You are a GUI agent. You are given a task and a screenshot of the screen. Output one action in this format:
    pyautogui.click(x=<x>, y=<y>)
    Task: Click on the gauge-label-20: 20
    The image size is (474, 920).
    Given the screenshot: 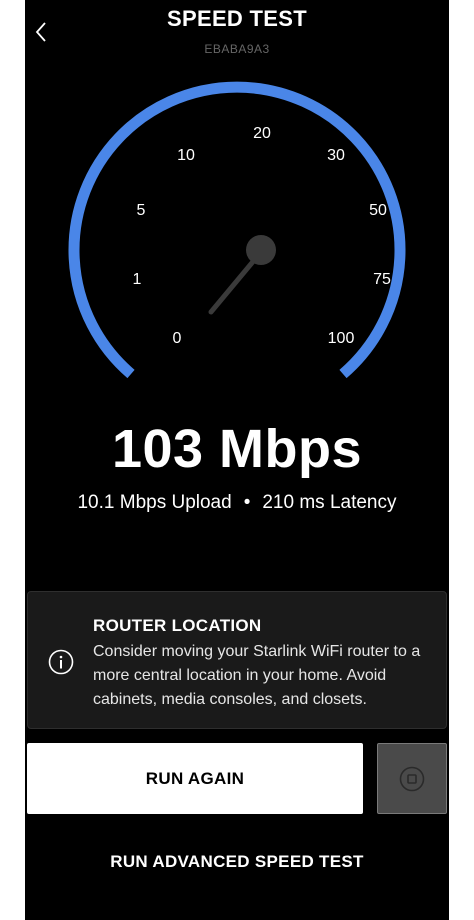 What is the action you would take?
    pyautogui.click(x=262, y=133)
    